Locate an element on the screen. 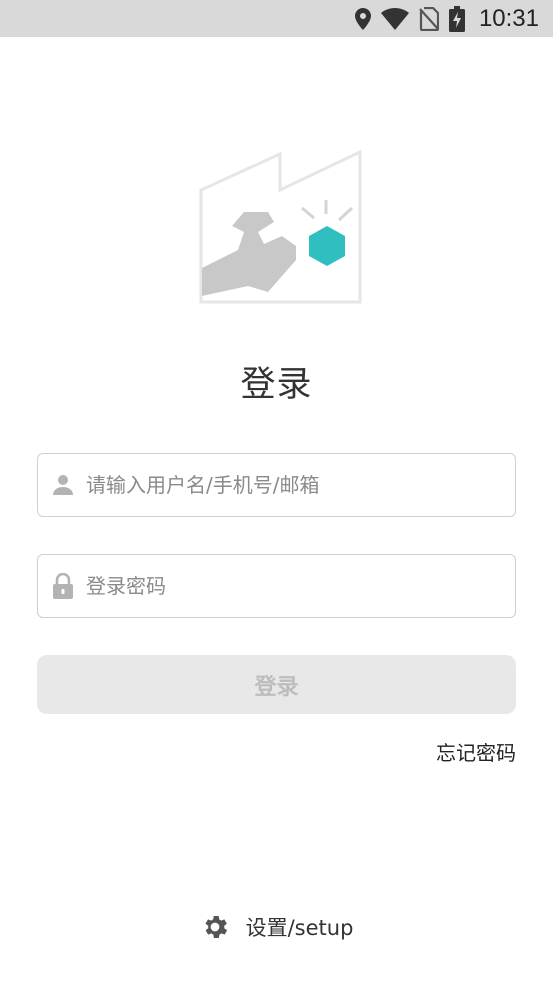 Image resolution: width=553 pixels, height=983 pixels. setup-label: 设置/setup is located at coordinates (299, 928).